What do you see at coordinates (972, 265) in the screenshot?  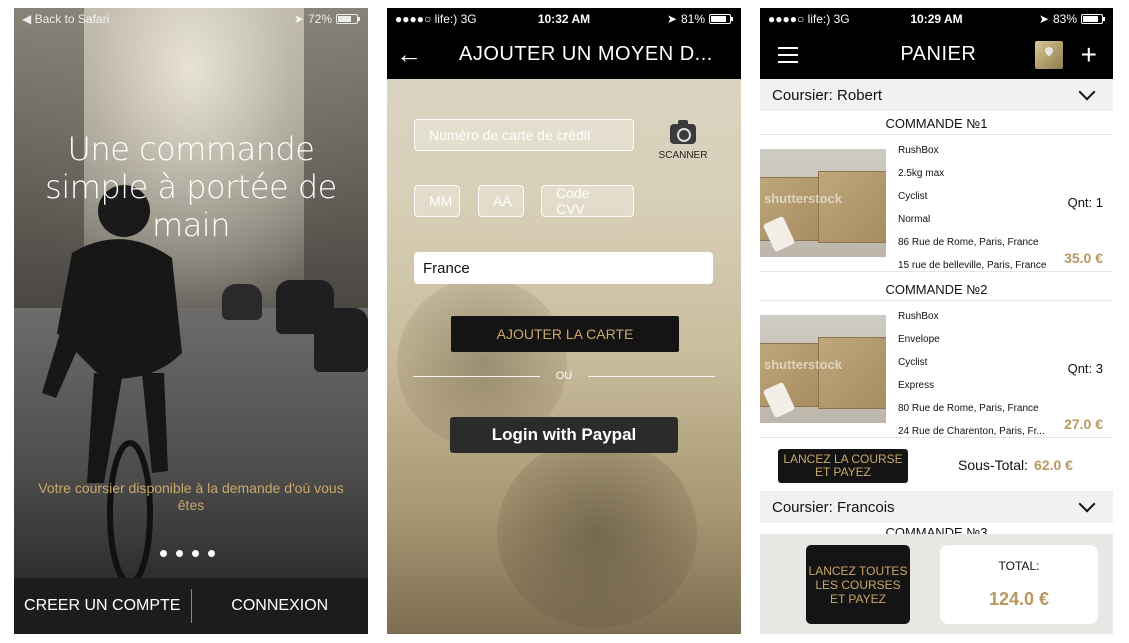 I see `dropoff-address: 15 rue de belleville, Paris, France` at bounding box center [972, 265].